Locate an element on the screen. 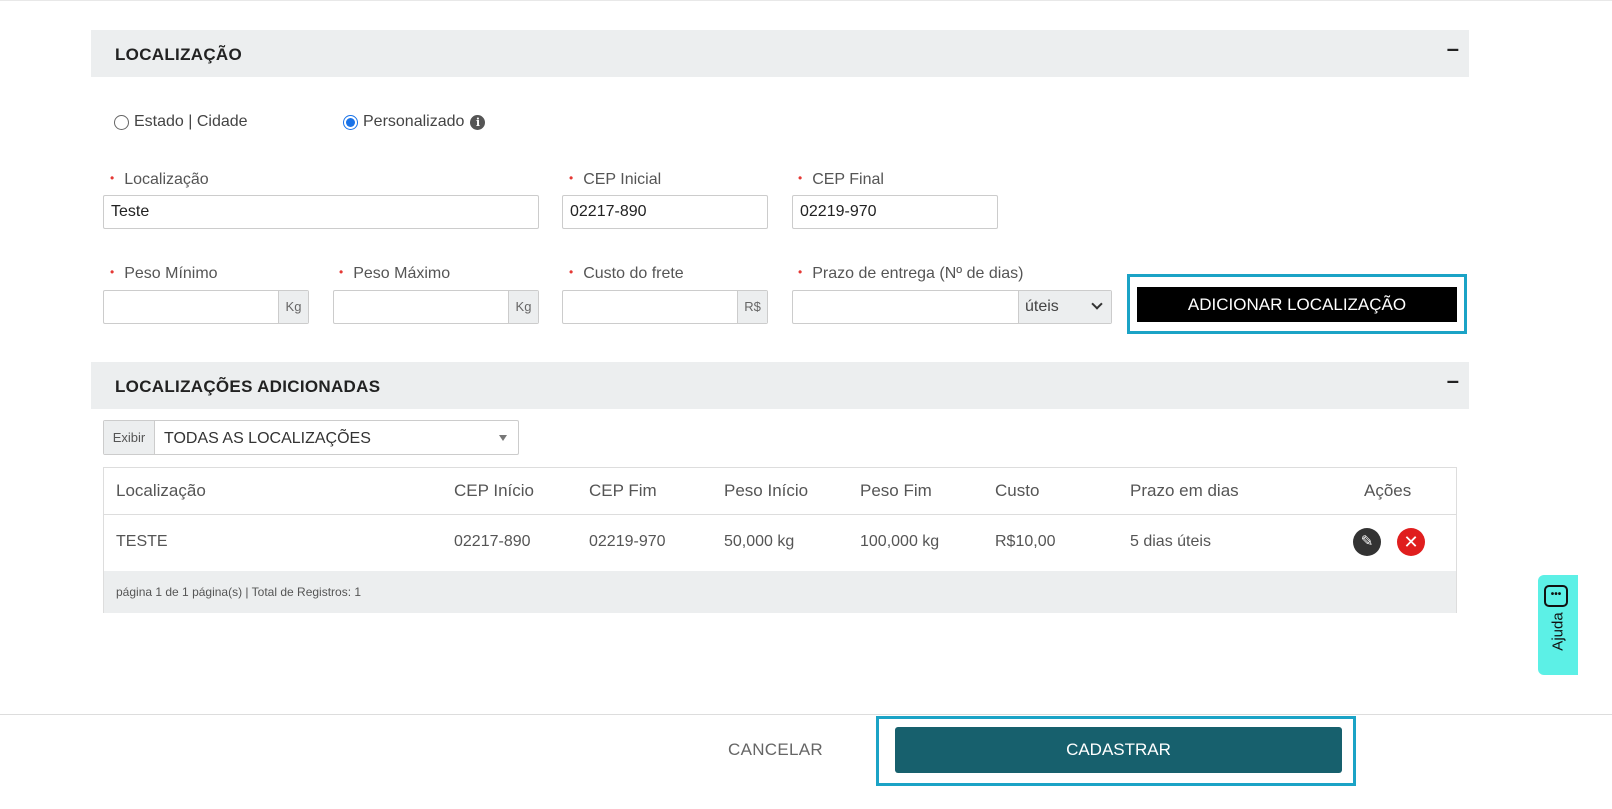 The width and height of the screenshot is (1612, 809). delivery-unit-select: úteis is located at coordinates (1064, 307).